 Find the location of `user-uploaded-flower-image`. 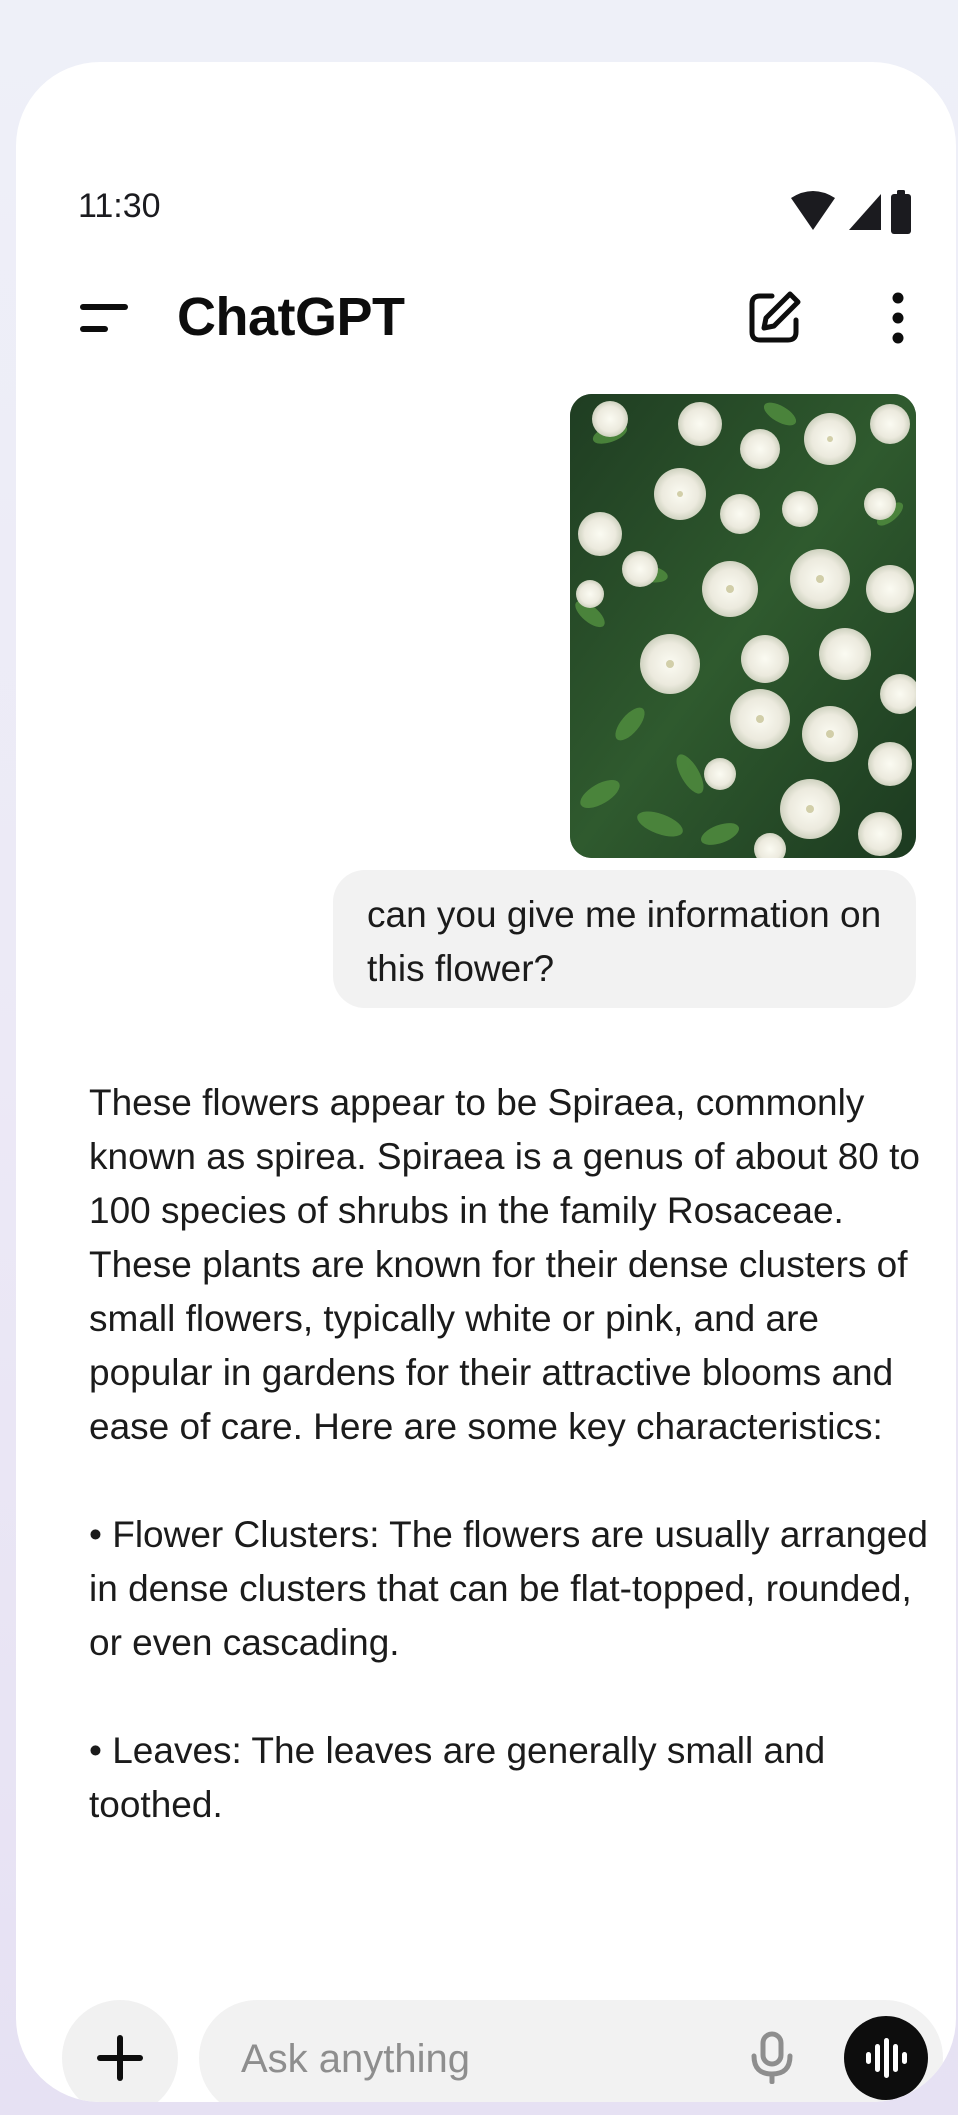

user-uploaded-flower-image is located at coordinates (743, 626).